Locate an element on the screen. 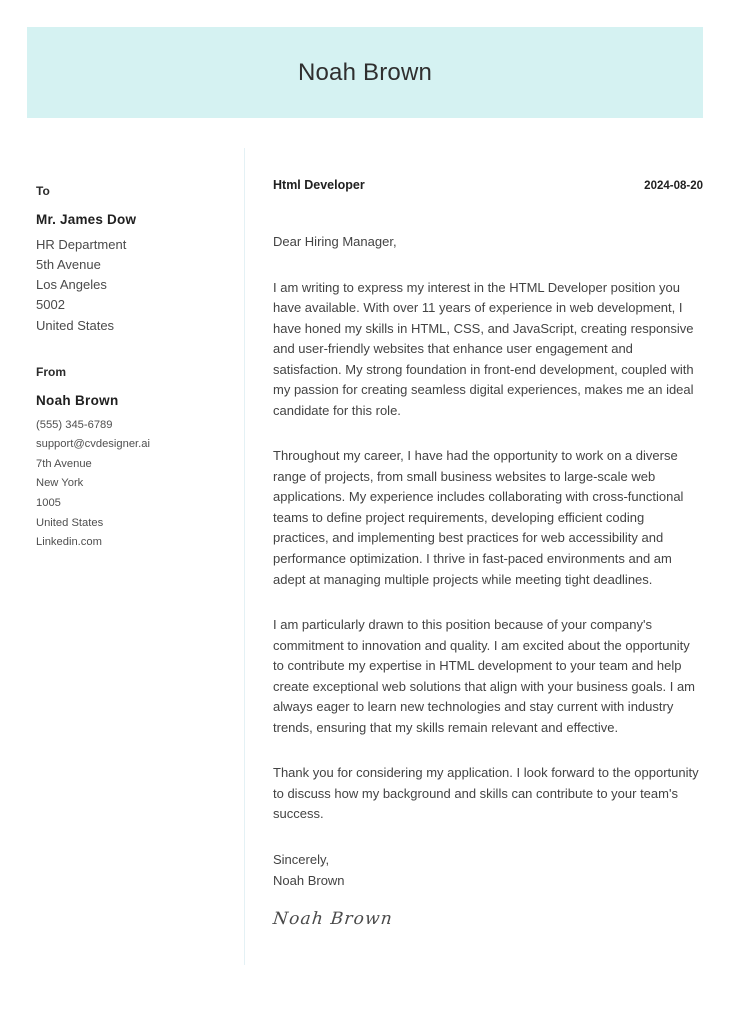  letter-date: 2024-08-20 is located at coordinates (673, 186).